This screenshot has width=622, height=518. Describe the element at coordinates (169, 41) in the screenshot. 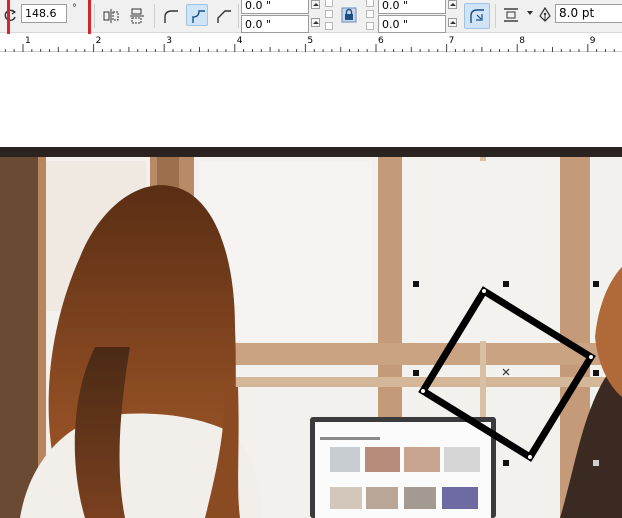

I see `ruler-label: 3` at that location.